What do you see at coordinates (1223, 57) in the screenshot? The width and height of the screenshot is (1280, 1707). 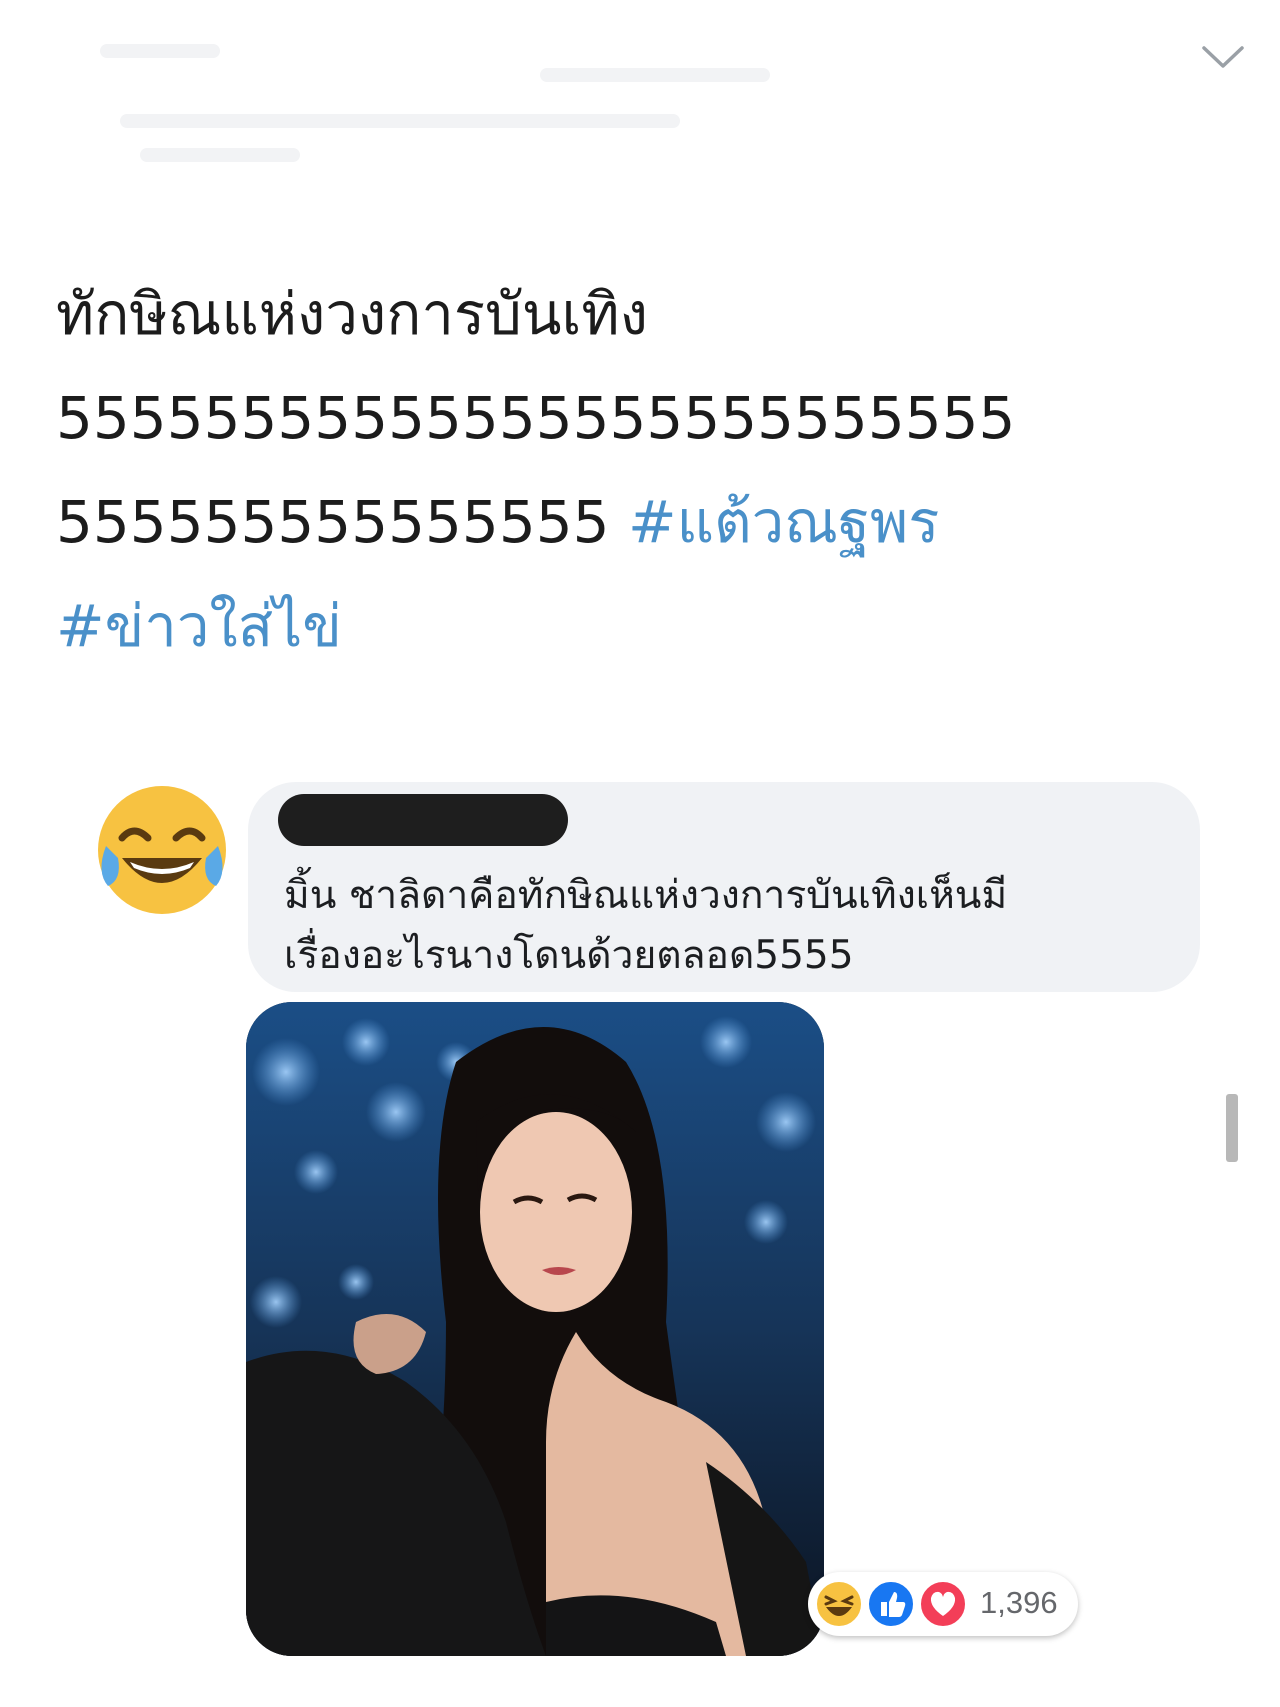 I see `chevron-down-icon` at bounding box center [1223, 57].